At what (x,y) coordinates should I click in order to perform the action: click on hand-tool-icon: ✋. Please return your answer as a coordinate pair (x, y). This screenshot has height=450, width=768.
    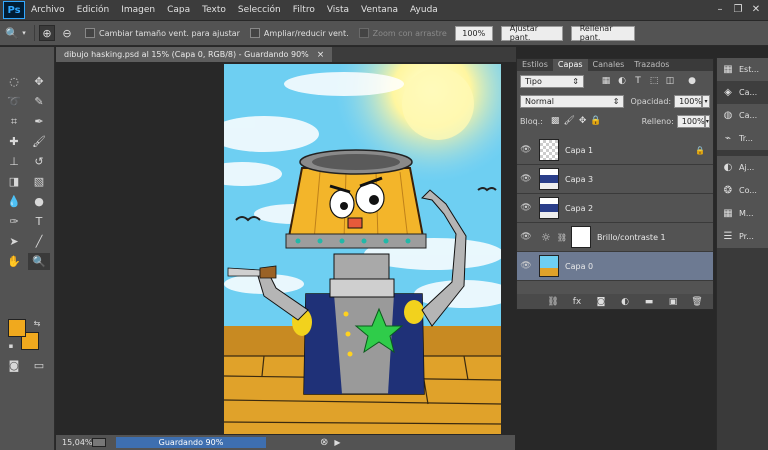
    Looking at the image, I should click on (14, 261).